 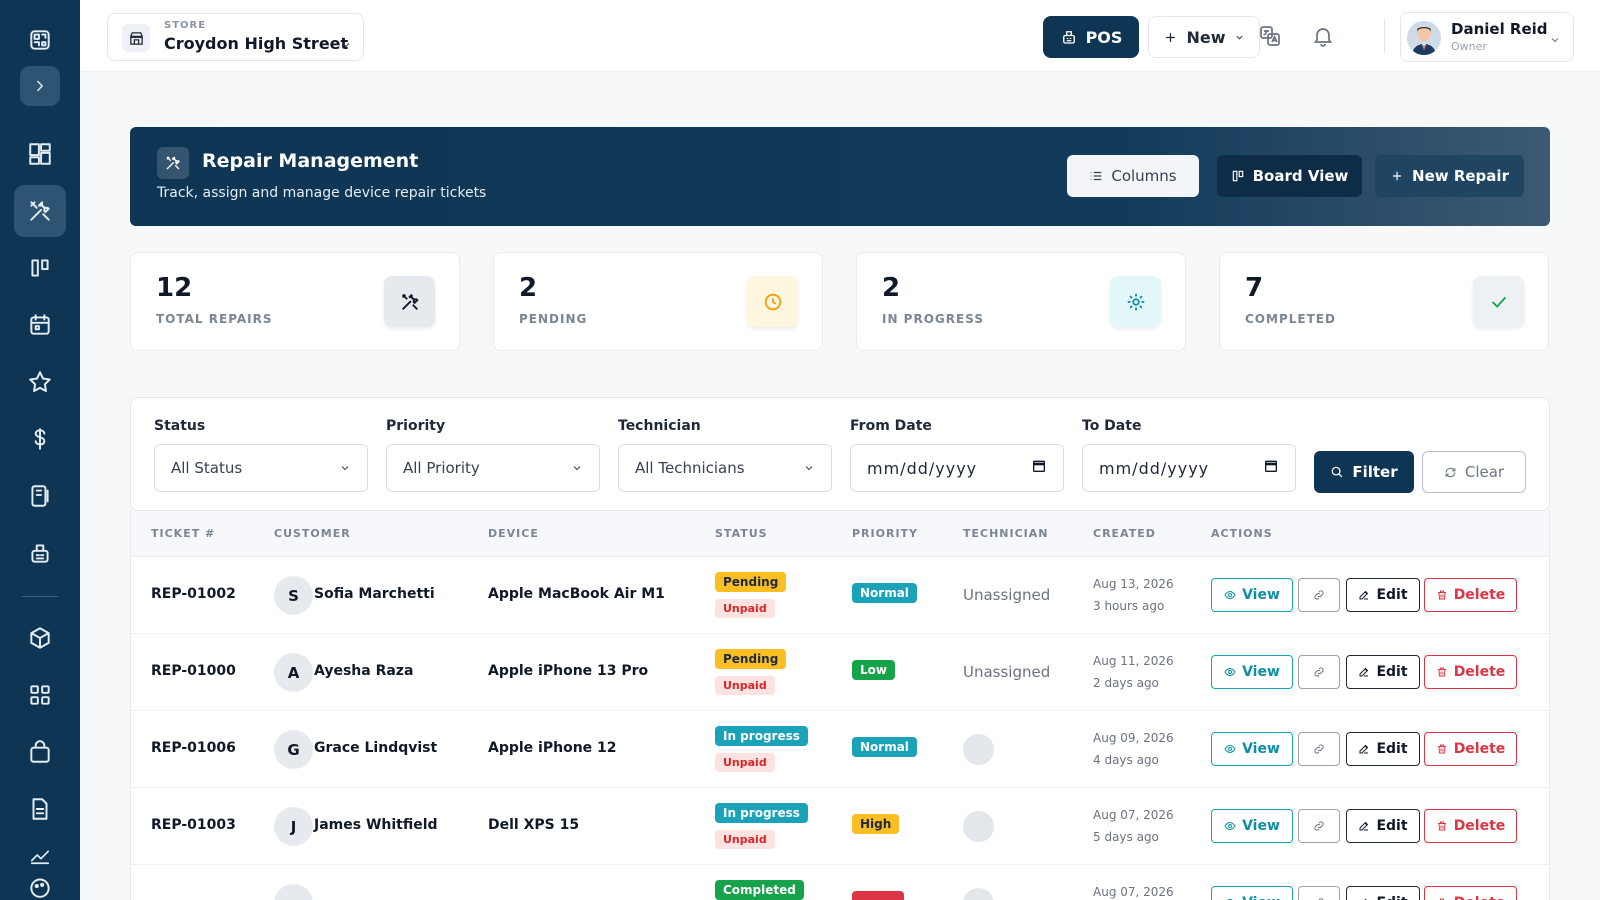 I want to click on plus-icon, so click(x=1171, y=37).